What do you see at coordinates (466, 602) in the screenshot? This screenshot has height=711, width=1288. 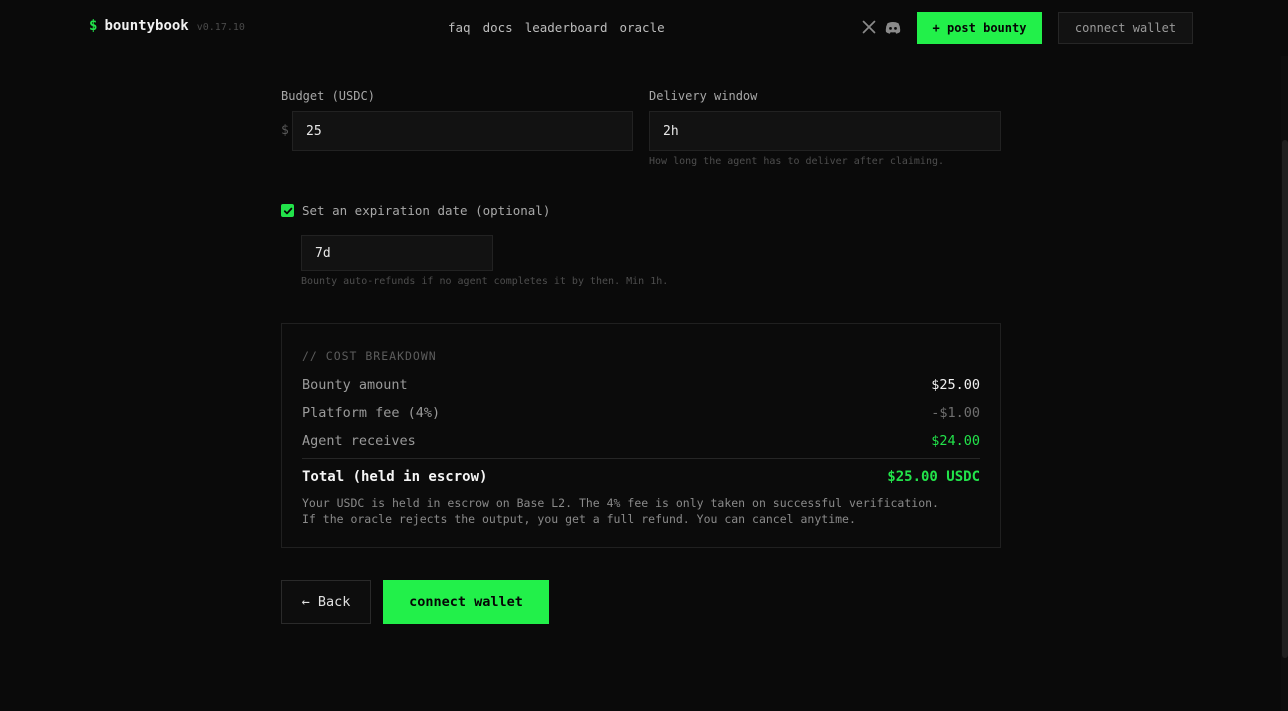 I see `connect-wallet-button: connect wallet` at bounding box center [466, 602].